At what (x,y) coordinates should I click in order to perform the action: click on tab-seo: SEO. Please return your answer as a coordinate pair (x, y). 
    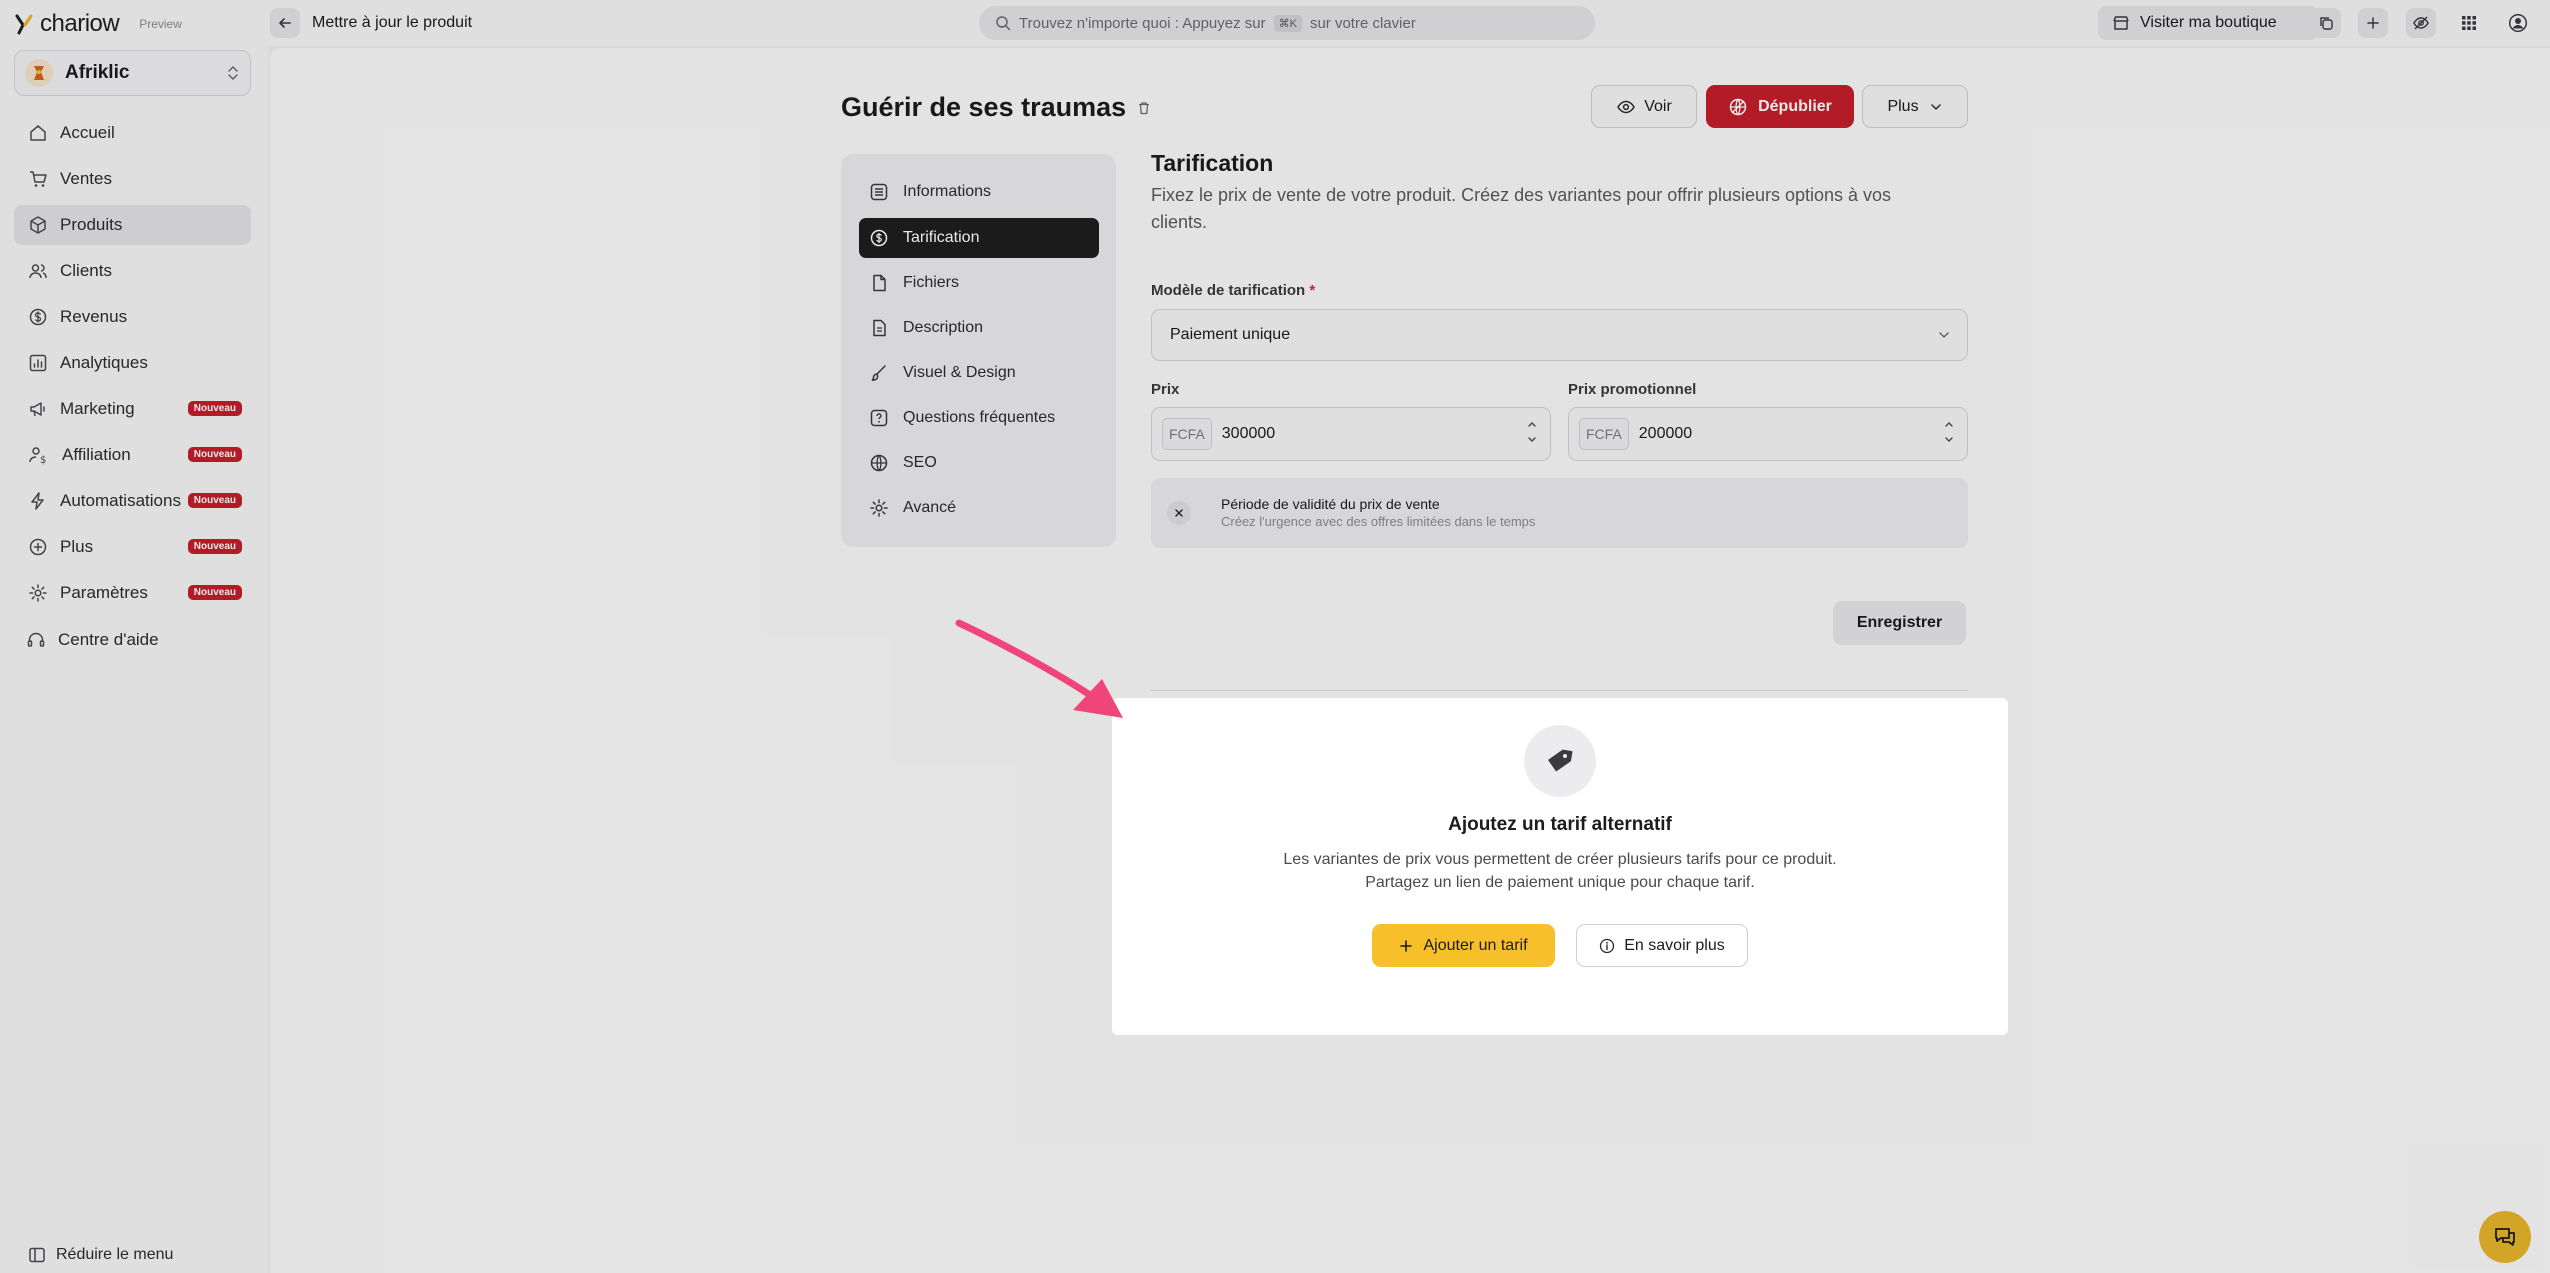
    Looking at the image, I should click on (979, 463).